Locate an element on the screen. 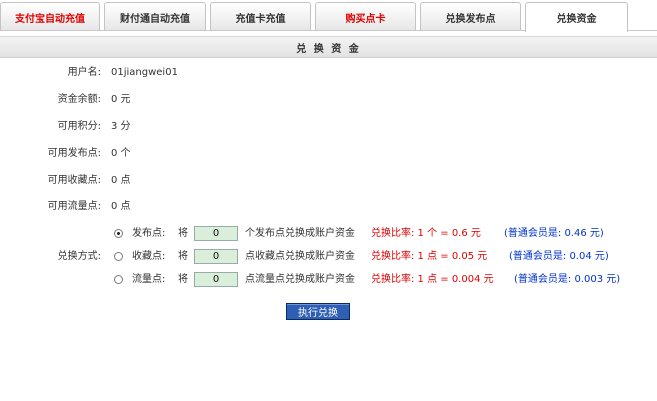 The width and height of the screenshot is (657, 401). publish-points-value: 0 个 is located at coordinates (121, 153).